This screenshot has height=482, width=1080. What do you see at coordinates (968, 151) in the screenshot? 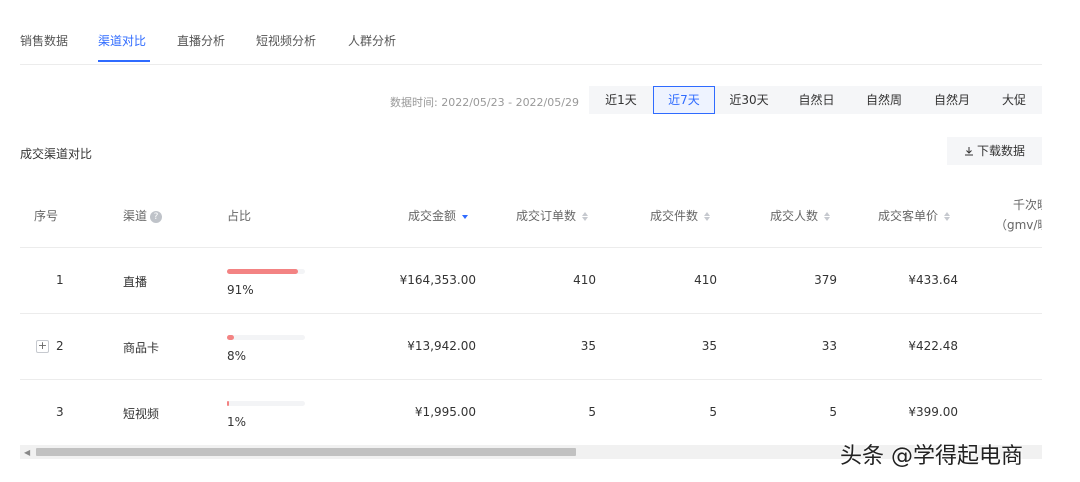
I see `download-icon` at bounding box center [968, 151].